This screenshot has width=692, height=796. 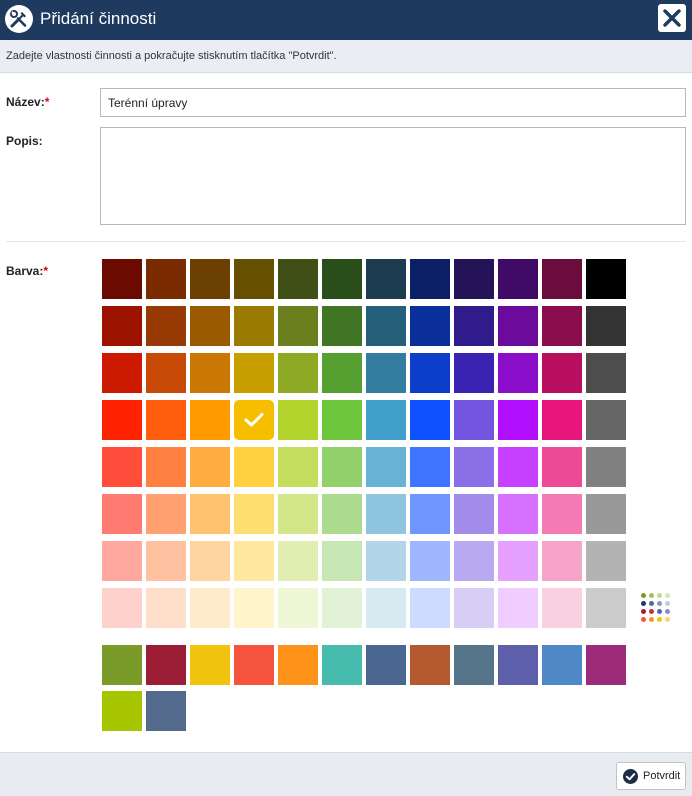 I want to click on close-button, so click(x=672, y=18).